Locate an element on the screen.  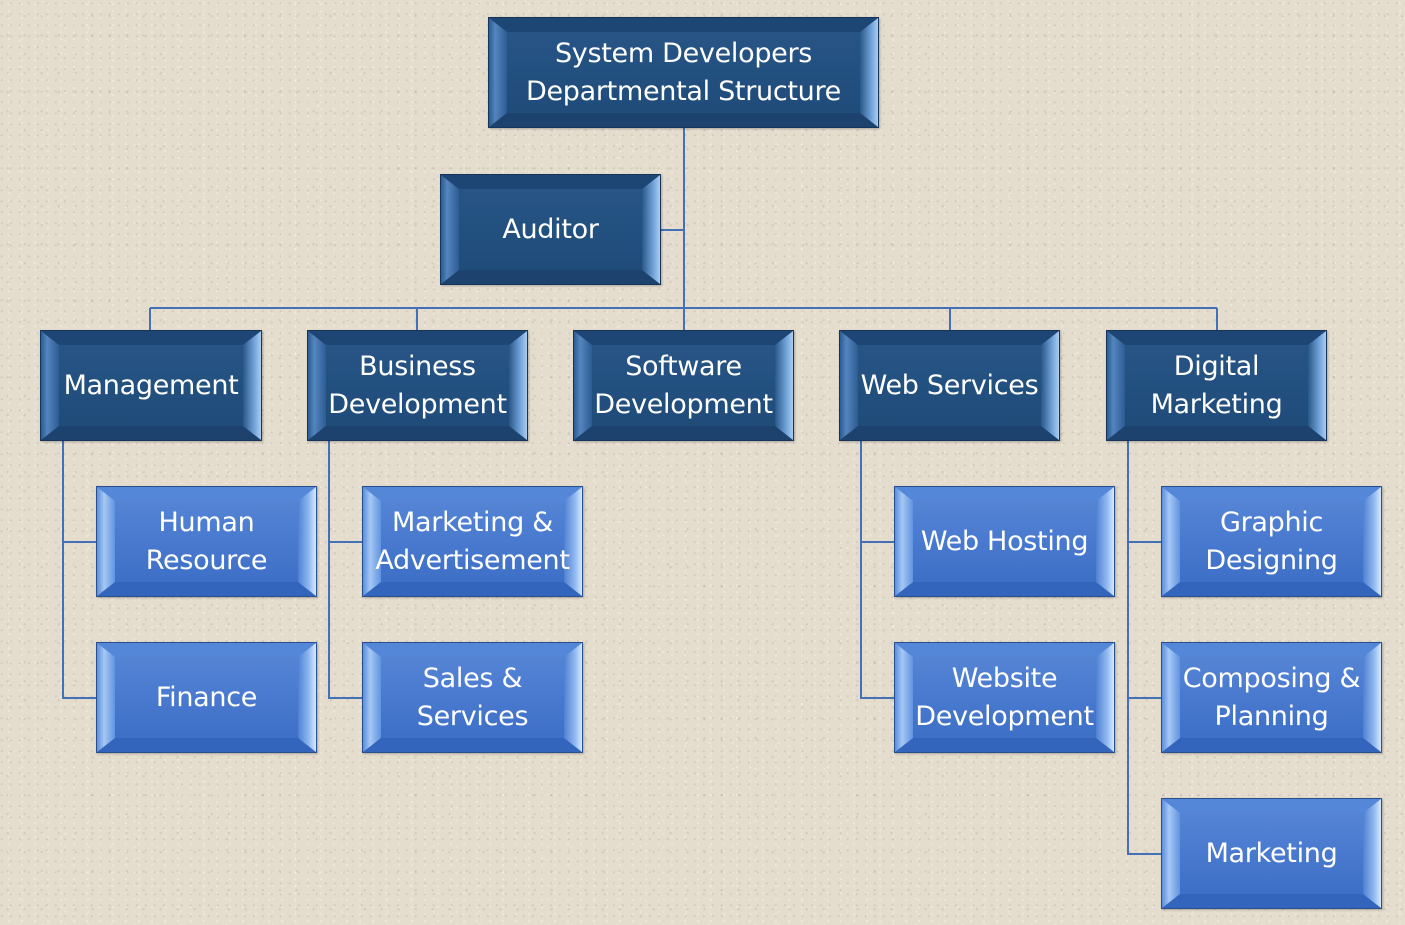
node-marketing: Marketing is located at coordinates (1271, 853).